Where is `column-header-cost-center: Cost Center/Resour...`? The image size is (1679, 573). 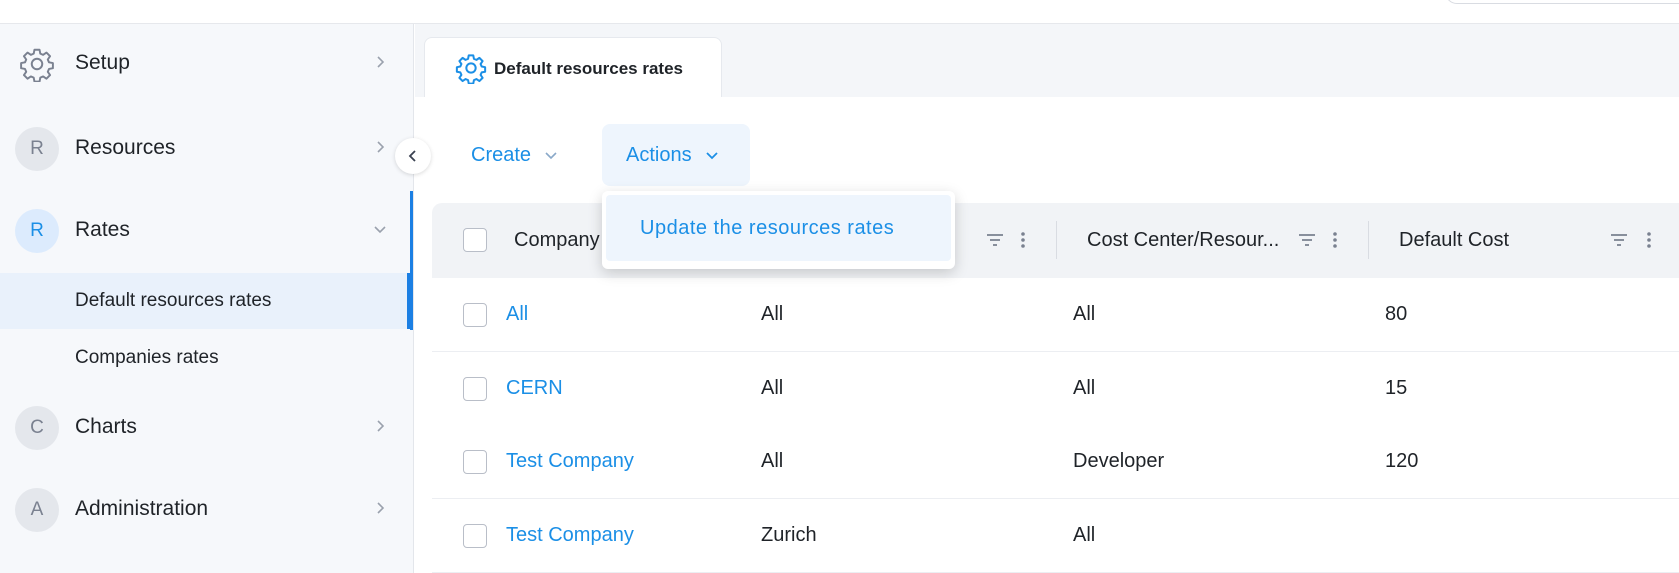
column-header-cost-center: Cost Center/Resour... is located at coordinates (1188, 240).